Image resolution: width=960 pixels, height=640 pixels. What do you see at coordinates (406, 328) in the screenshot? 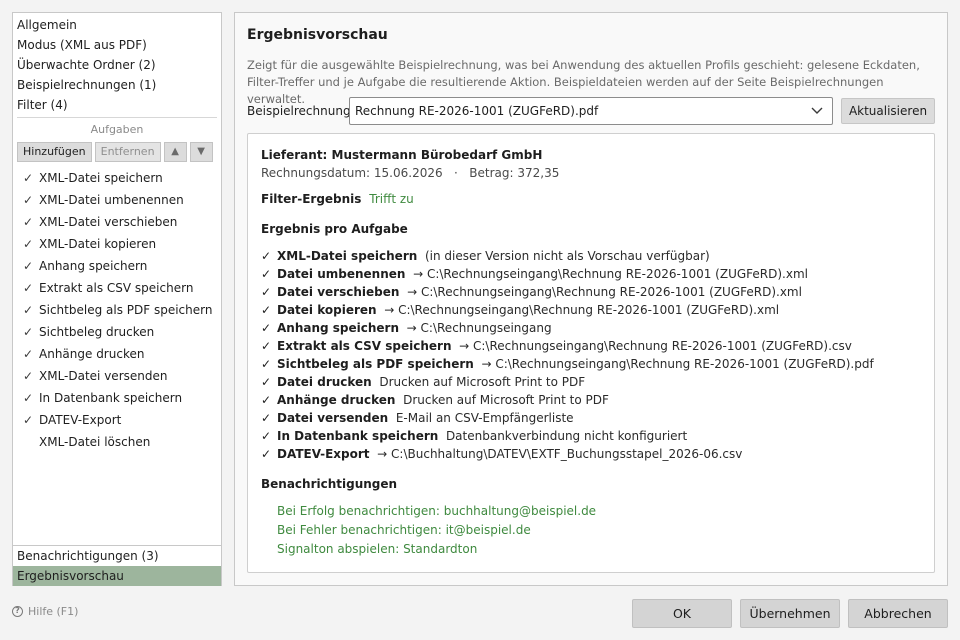
I see `task-result-row: ✓ Anhang speichern → C:\Rechnungseingang` at bounding box center [406, 328].